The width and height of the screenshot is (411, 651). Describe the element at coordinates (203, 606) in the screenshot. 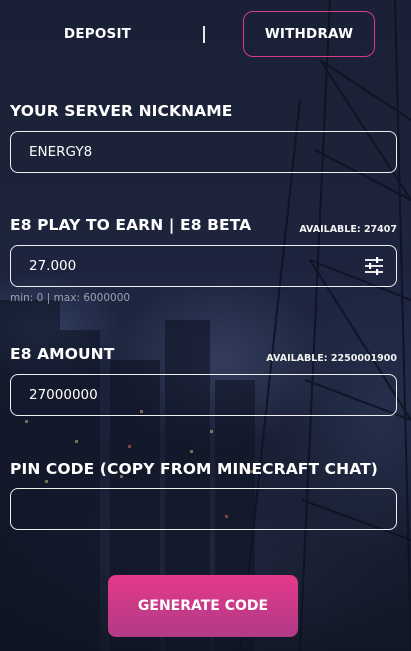

I see `generate-code-button: GENERATE CODE` at that location.